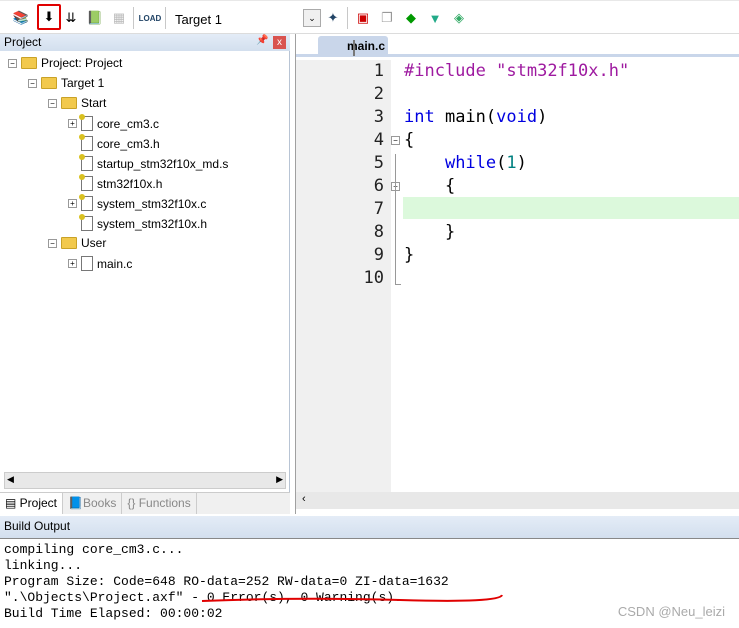 The width and height of the screenshot is (739, 628). I want to click on line-number: 6, so click(378, 186).